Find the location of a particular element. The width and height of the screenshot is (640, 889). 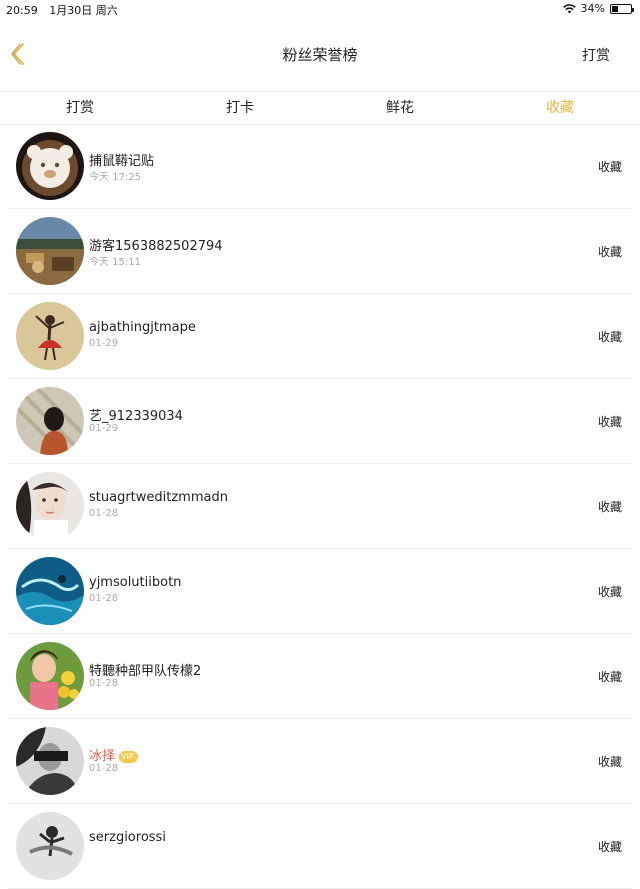

list-item: 艺_912339034 01-29 收藏 is located at coordinates (320, 421).